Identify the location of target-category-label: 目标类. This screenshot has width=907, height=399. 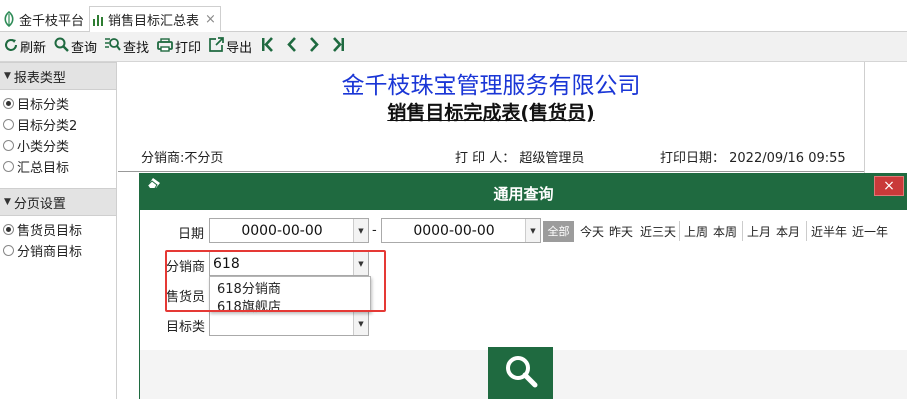
(186, 327).